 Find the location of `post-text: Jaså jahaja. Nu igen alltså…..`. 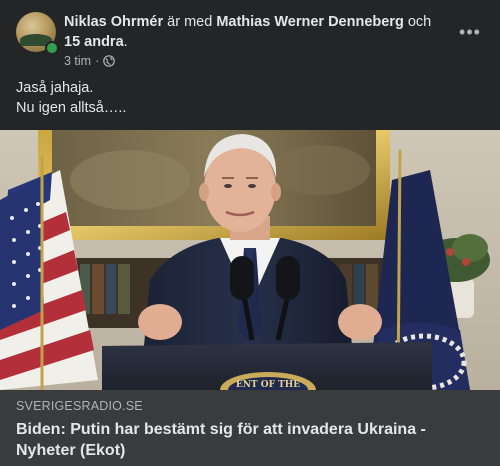

post-text: Jaså jahaja. Nu igen alltså….. is located at coordinates (71, 98).